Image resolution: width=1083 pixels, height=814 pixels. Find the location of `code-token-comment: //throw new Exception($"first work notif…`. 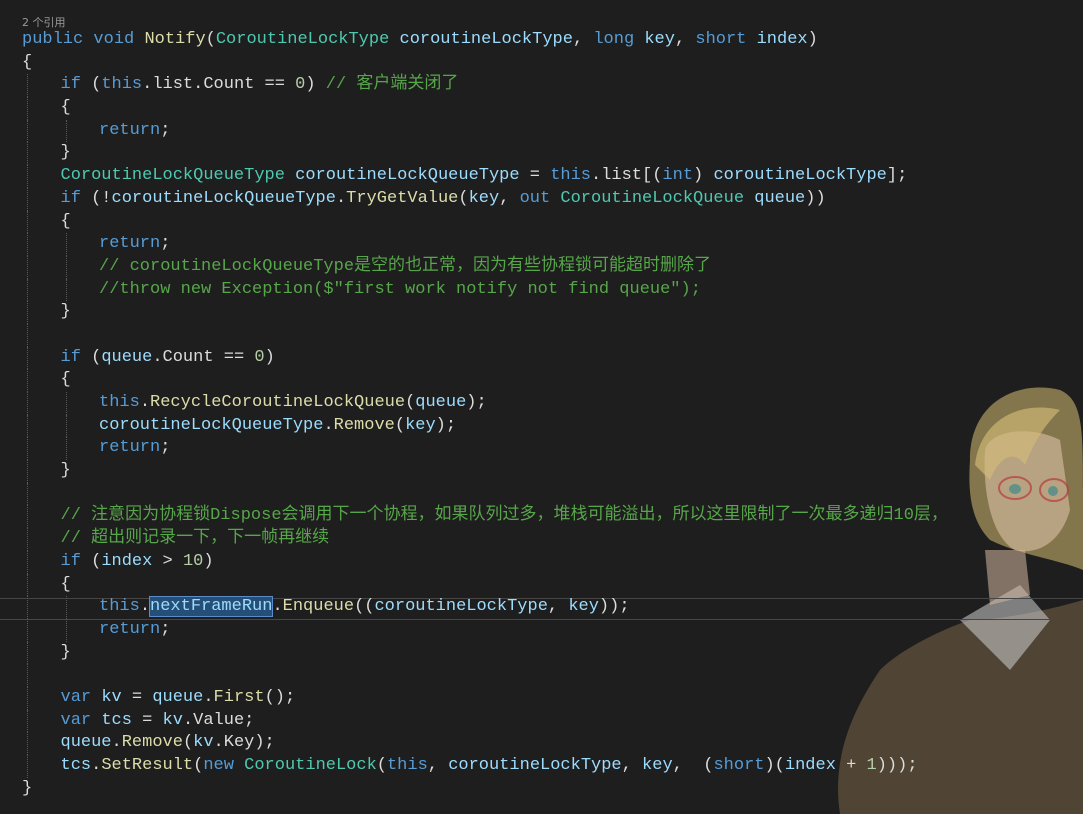

code-token-comment: //throw new Exception($"first work notif… is located at coordinates (400, 289).